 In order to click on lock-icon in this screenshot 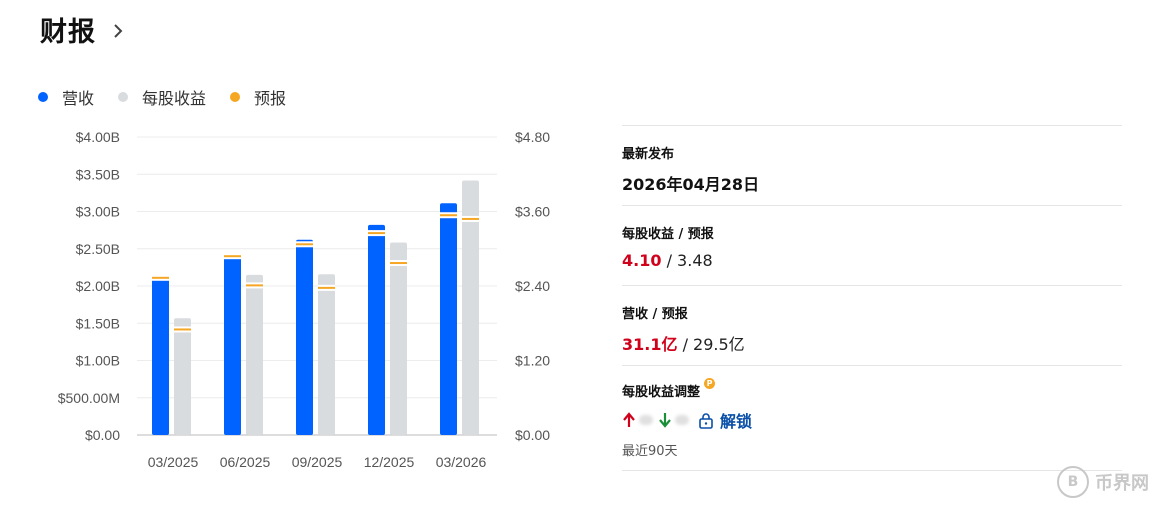, I will do `click(706, 420)`.